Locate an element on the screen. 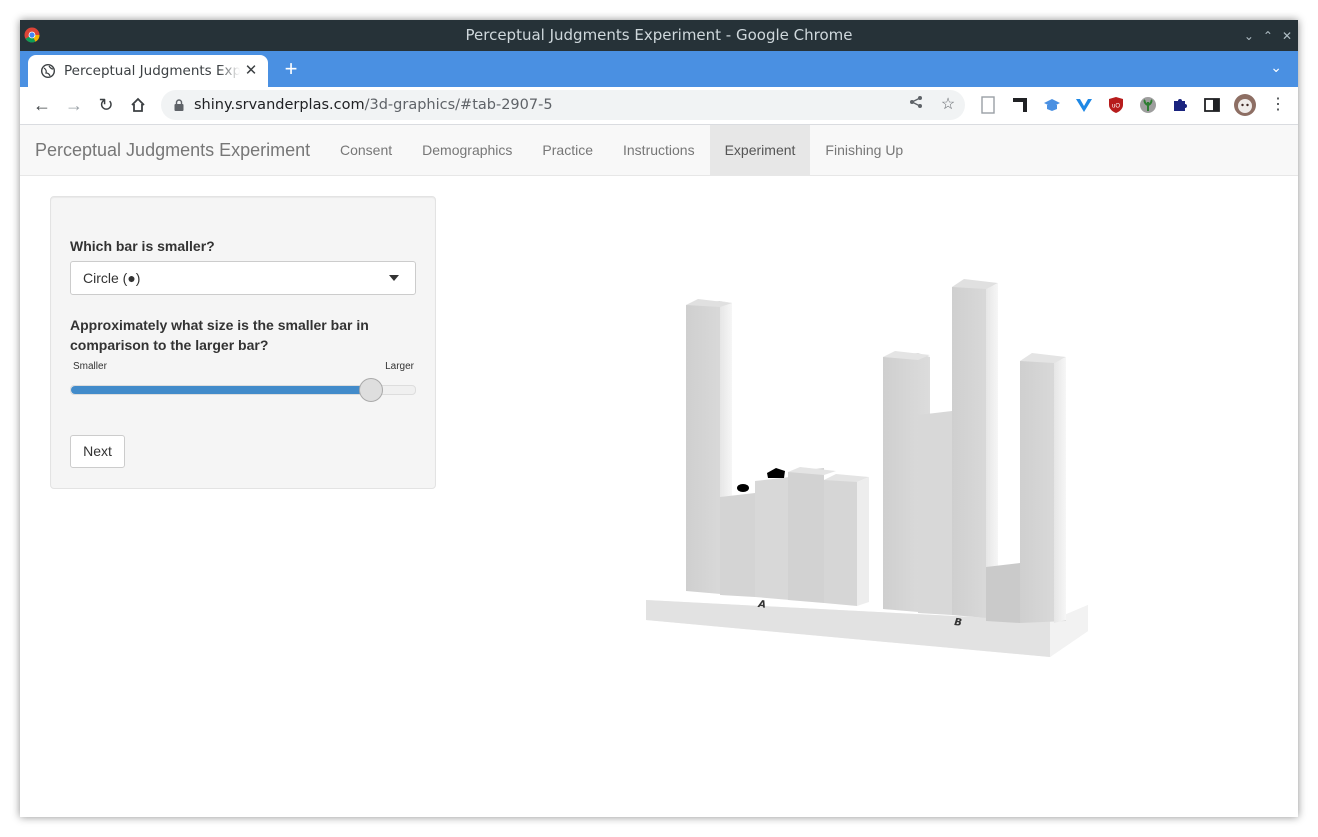  bar-group-a is located at coordinates (777, 452).